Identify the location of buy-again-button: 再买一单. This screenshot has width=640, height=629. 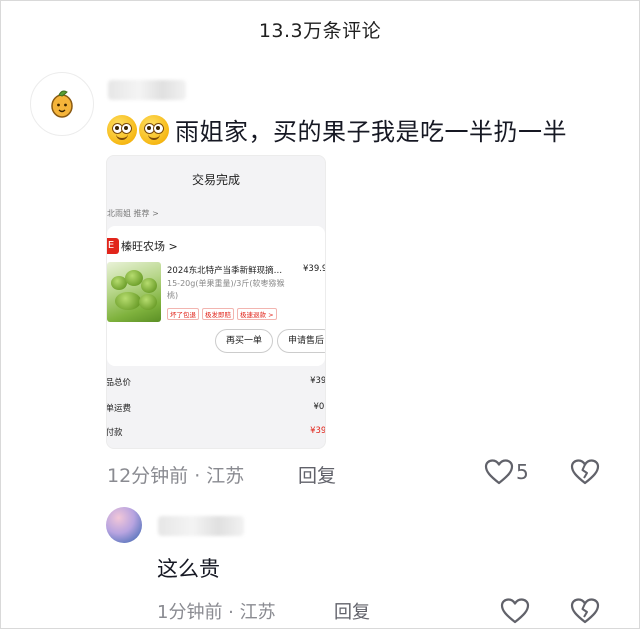
(244, 341).